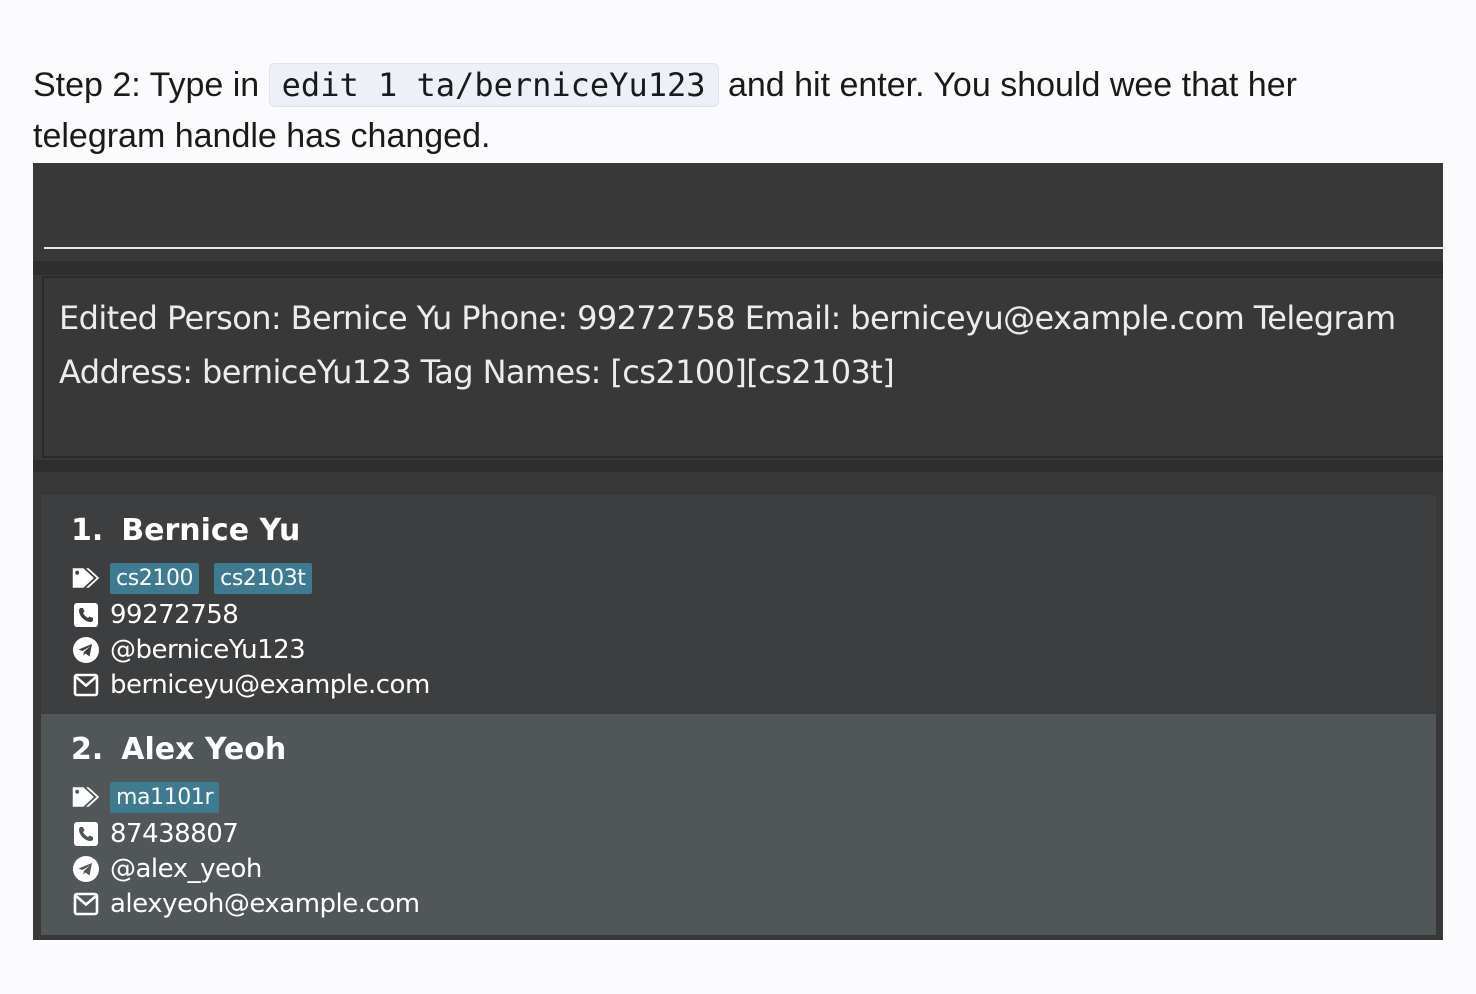 This screenshot has height=994, width=1476. I want to click on tag-chip: cs2103t, so click(263, 578).